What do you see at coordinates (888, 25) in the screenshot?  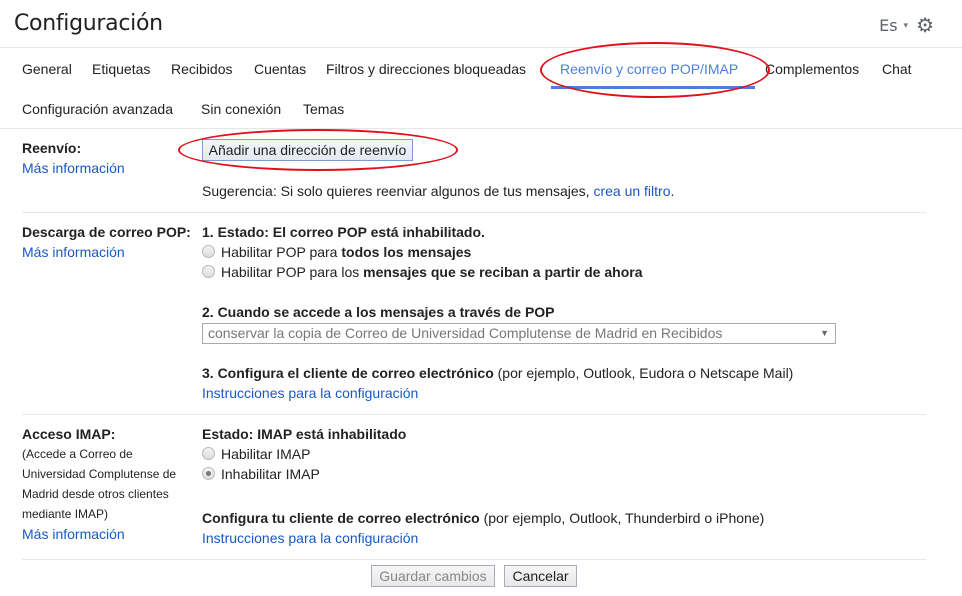 I see `language-selector: Es` at bounding box center [888, 25].